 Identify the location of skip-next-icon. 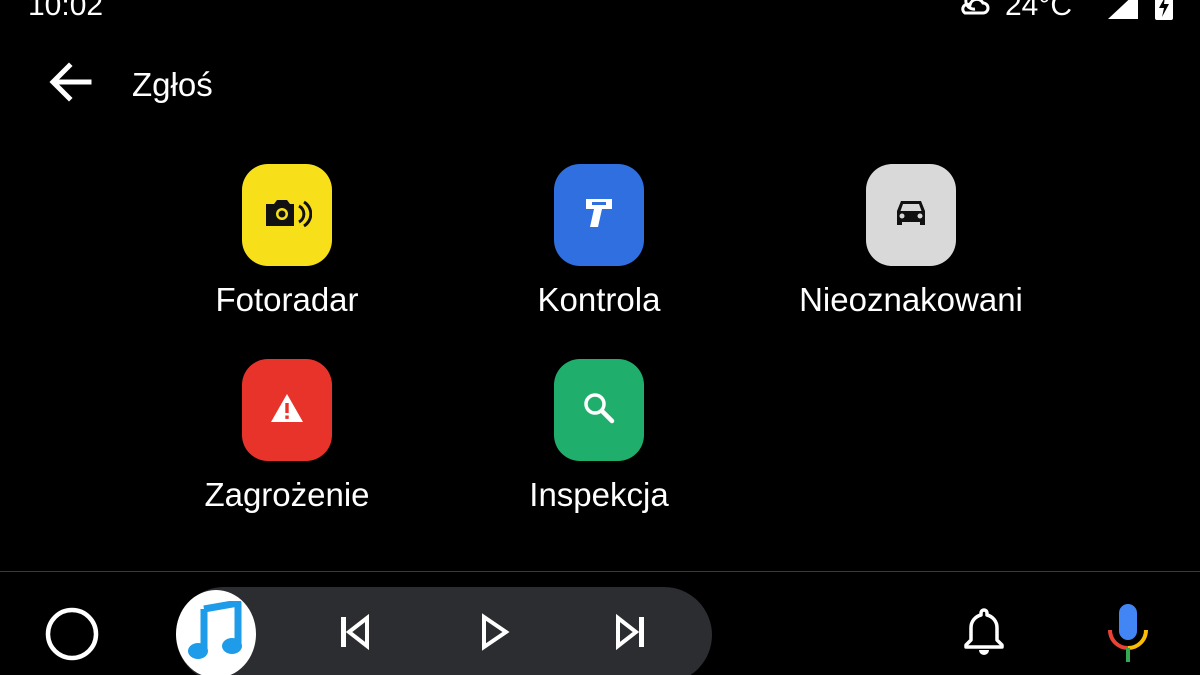
(630, 634).